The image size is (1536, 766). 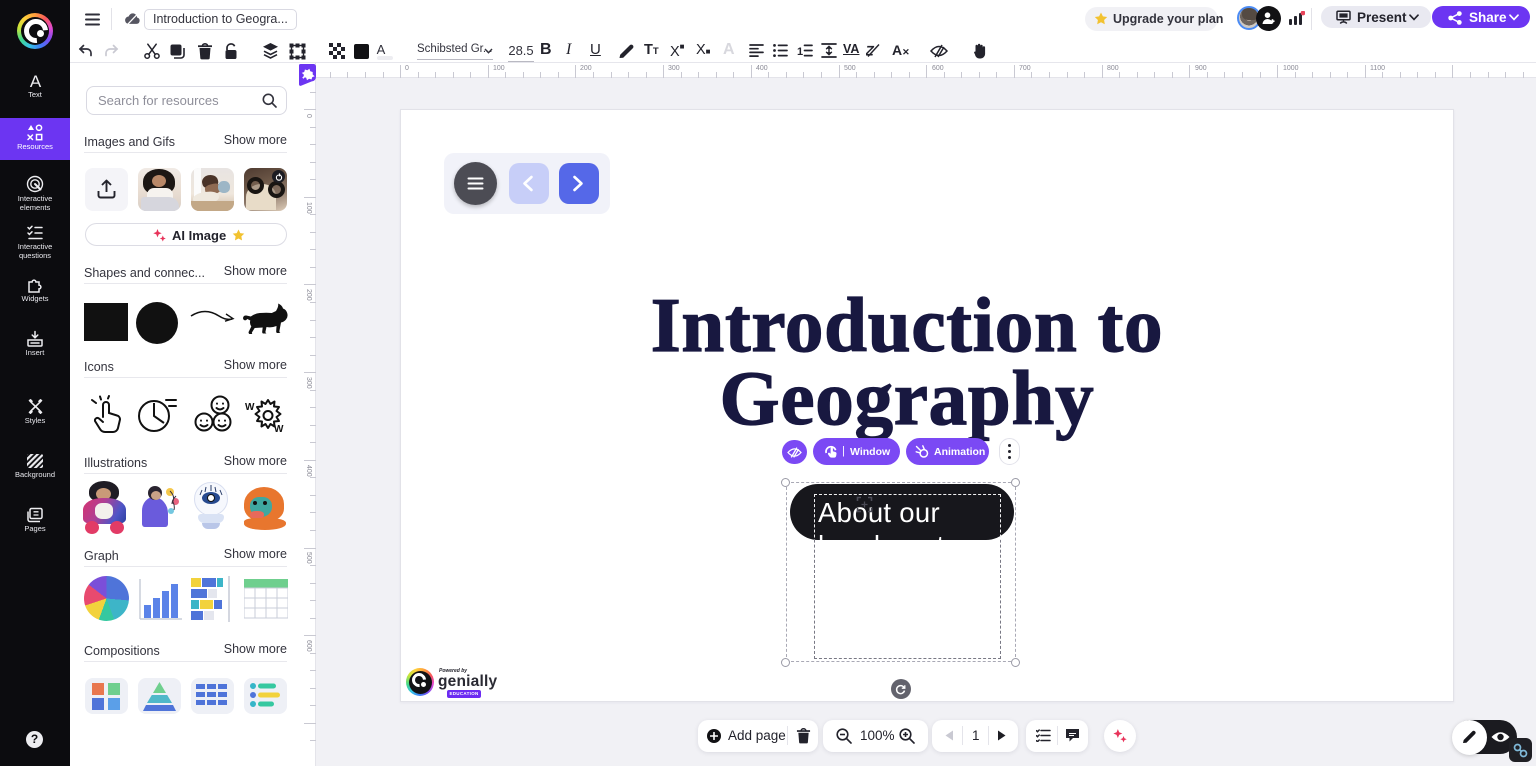 What do you see at coordinates (35, 81) in the screenshot?
I see `svg-text: A` at bounding box center [35, 81].